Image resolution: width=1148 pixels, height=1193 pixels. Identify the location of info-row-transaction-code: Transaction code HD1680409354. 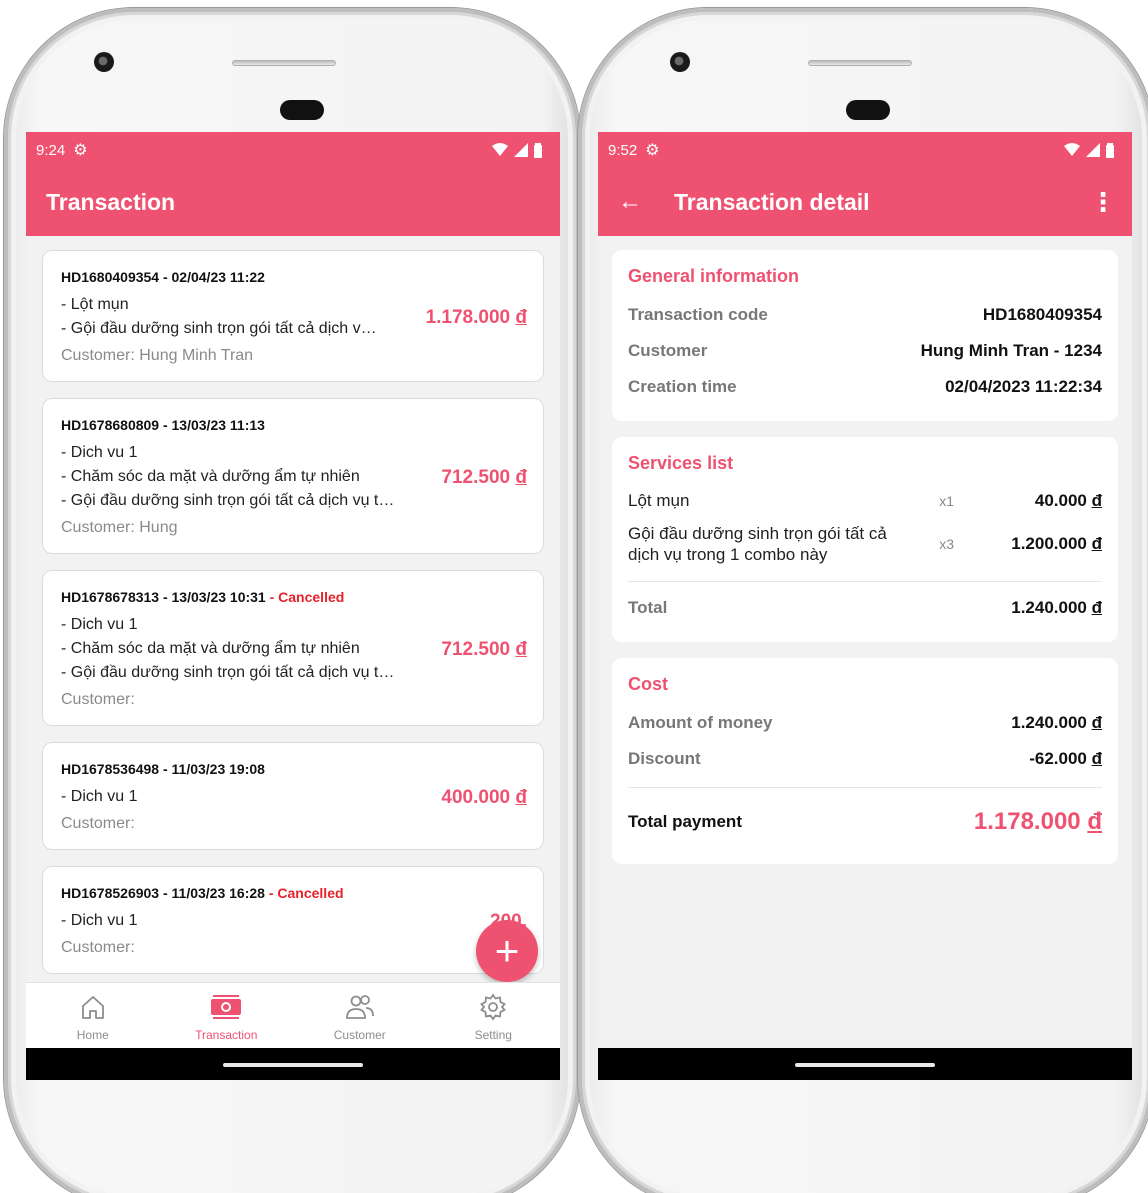
(865, 314).